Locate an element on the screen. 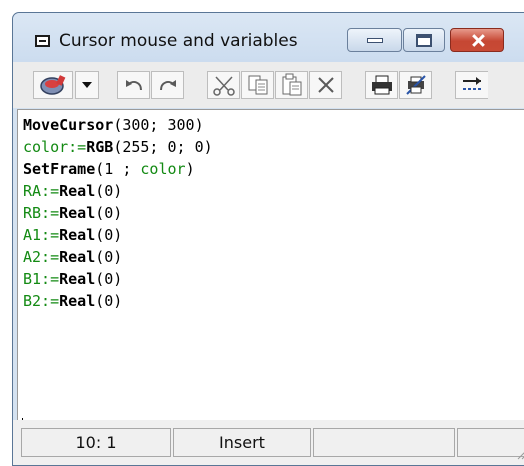 This screenshot has height=466, width=524. code-text: (255; 0; 0) is located at coordinates (163, 147).